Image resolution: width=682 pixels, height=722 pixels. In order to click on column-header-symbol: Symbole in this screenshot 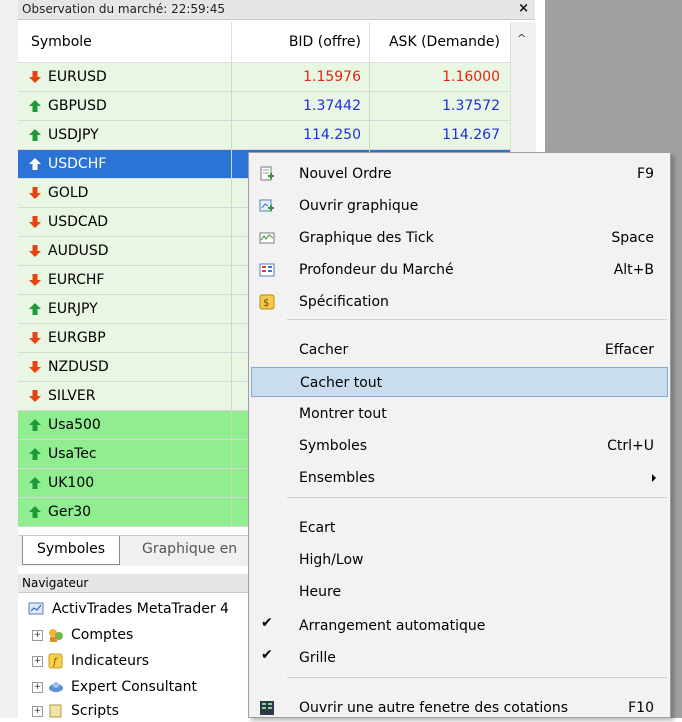, I will do `click(125, 42)`.